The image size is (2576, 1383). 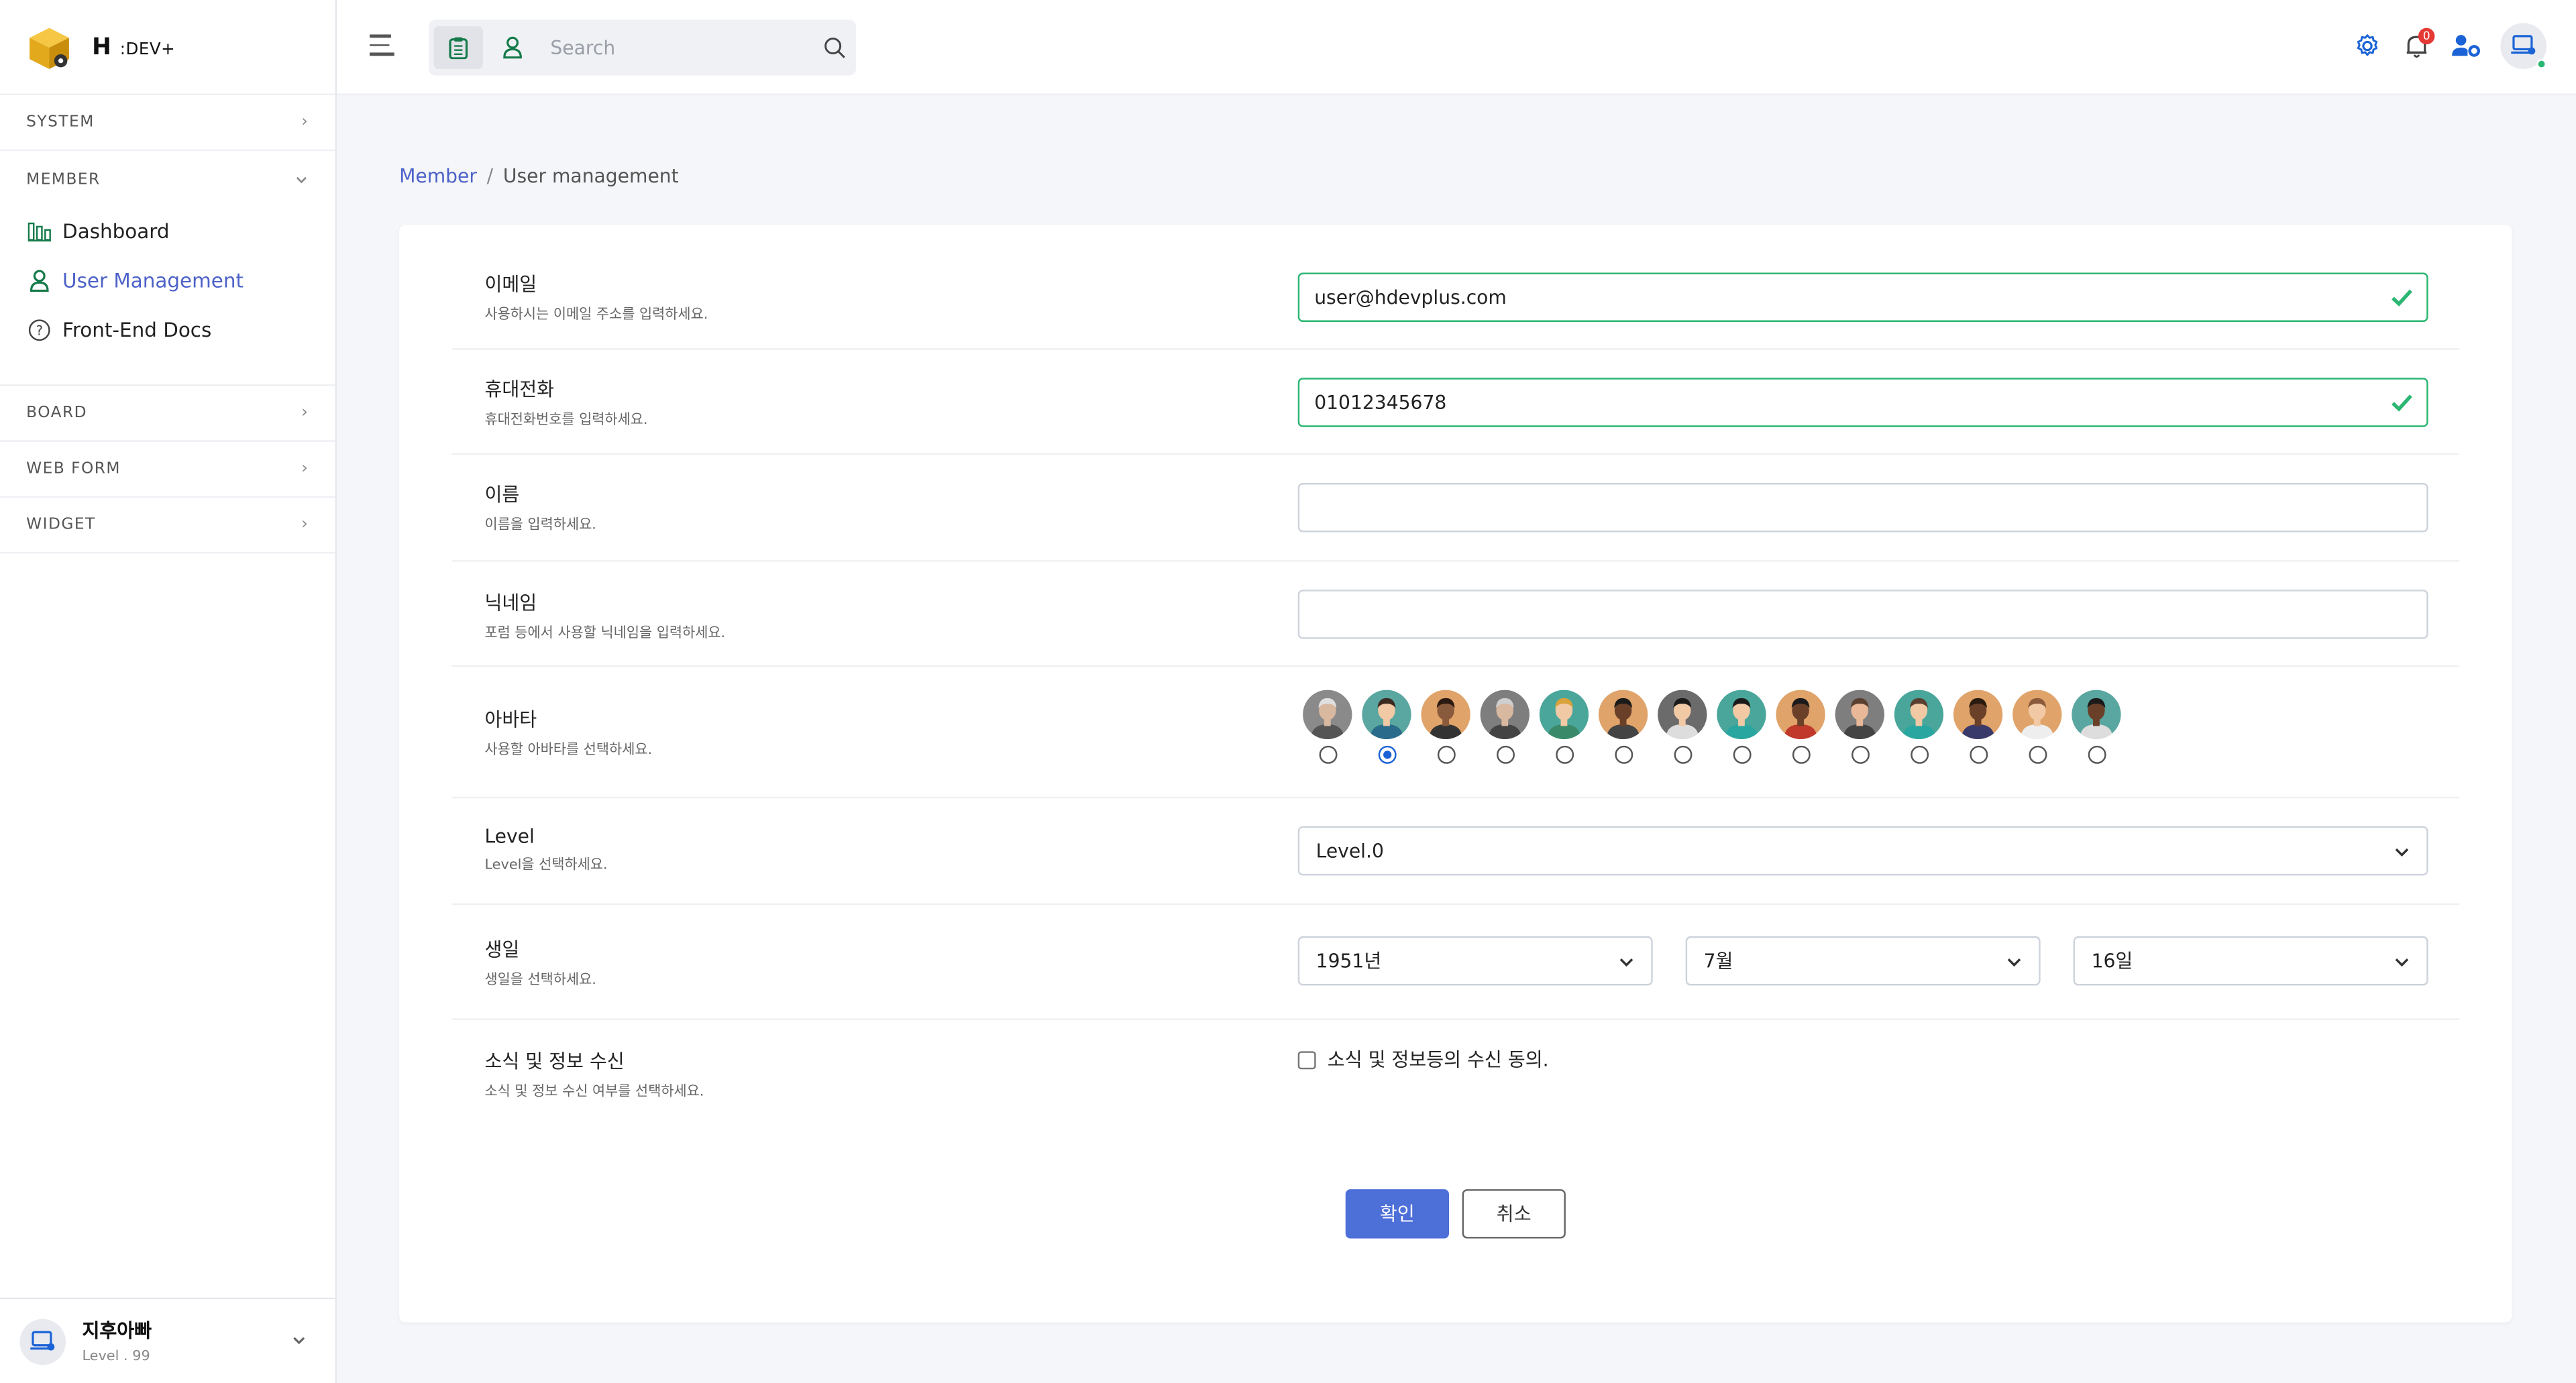 What do you see at coordinates (1862, 614) in the screenshot?
I see `nickname-field` at bounding box center [1862, 614].